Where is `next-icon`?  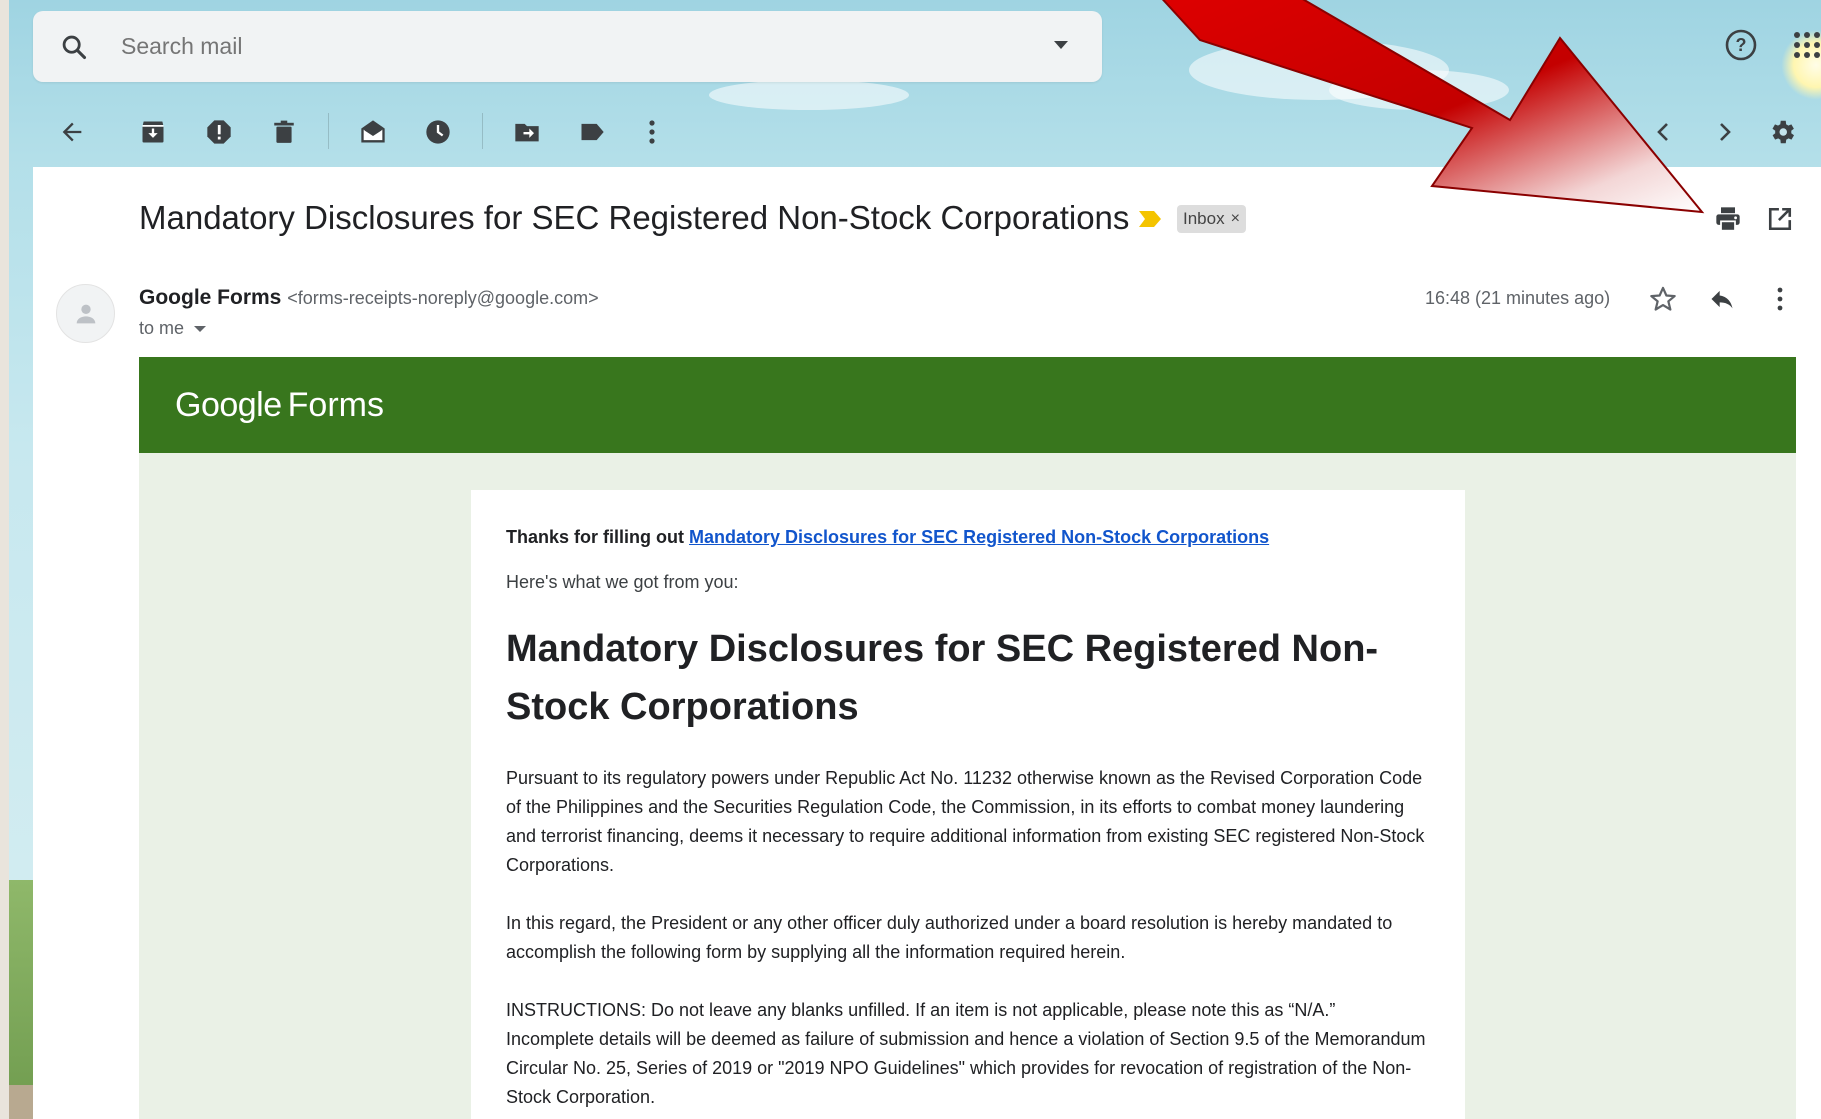
next-icon is located at coordinates (1724, 132).